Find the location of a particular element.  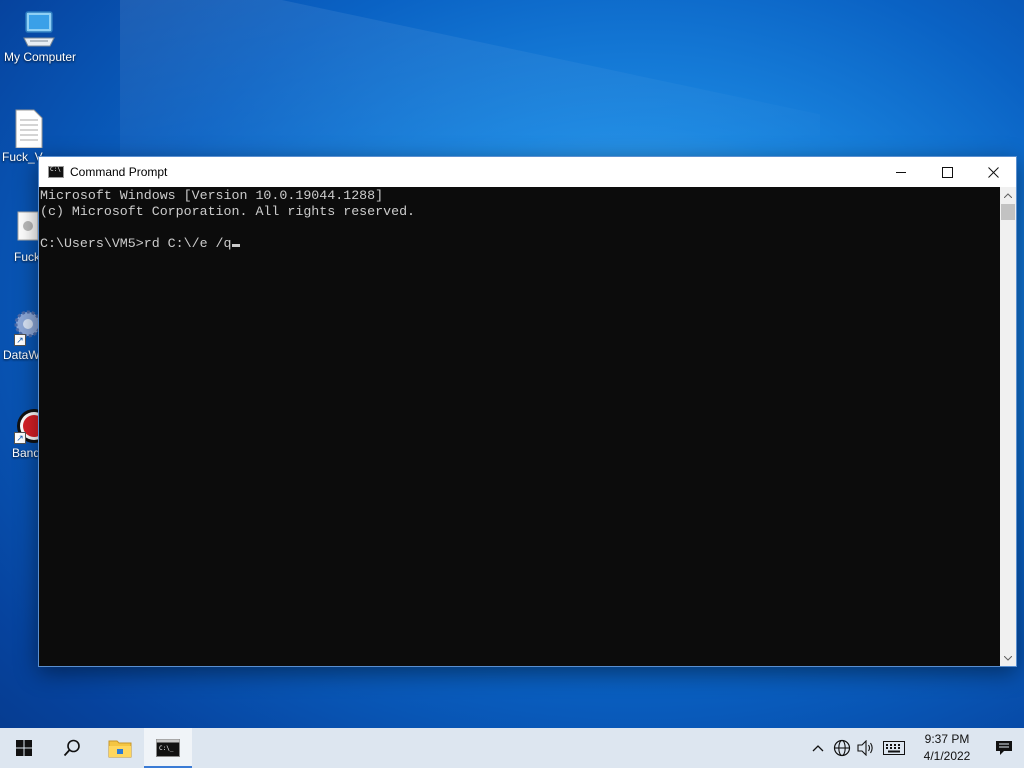

keyboard-icon is located at coordinates (894, 748).